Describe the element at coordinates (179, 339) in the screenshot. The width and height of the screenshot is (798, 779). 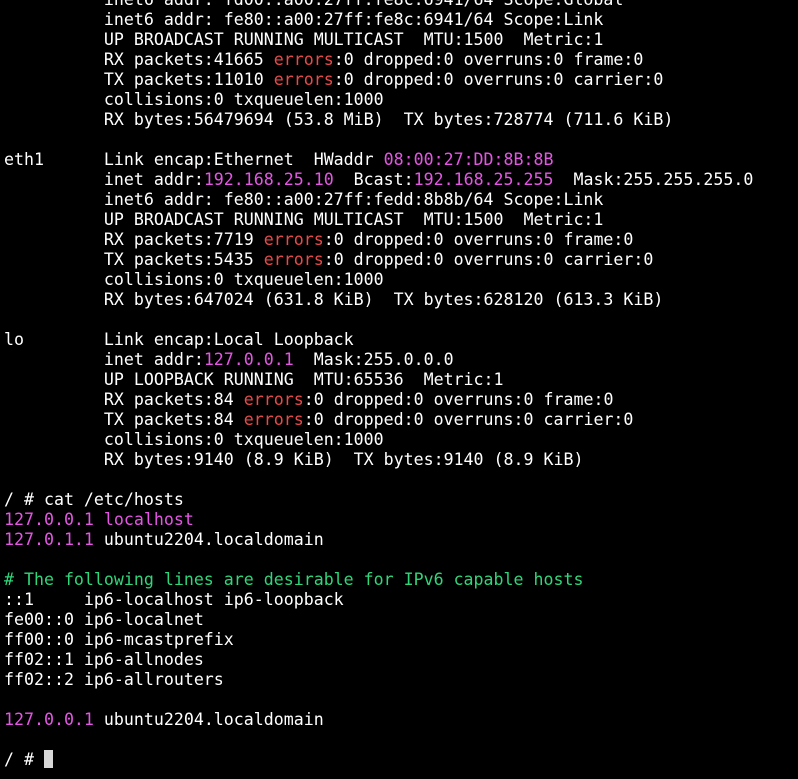
I see `terminal-text-text: lo Link encap:Local Loopback` at that location.